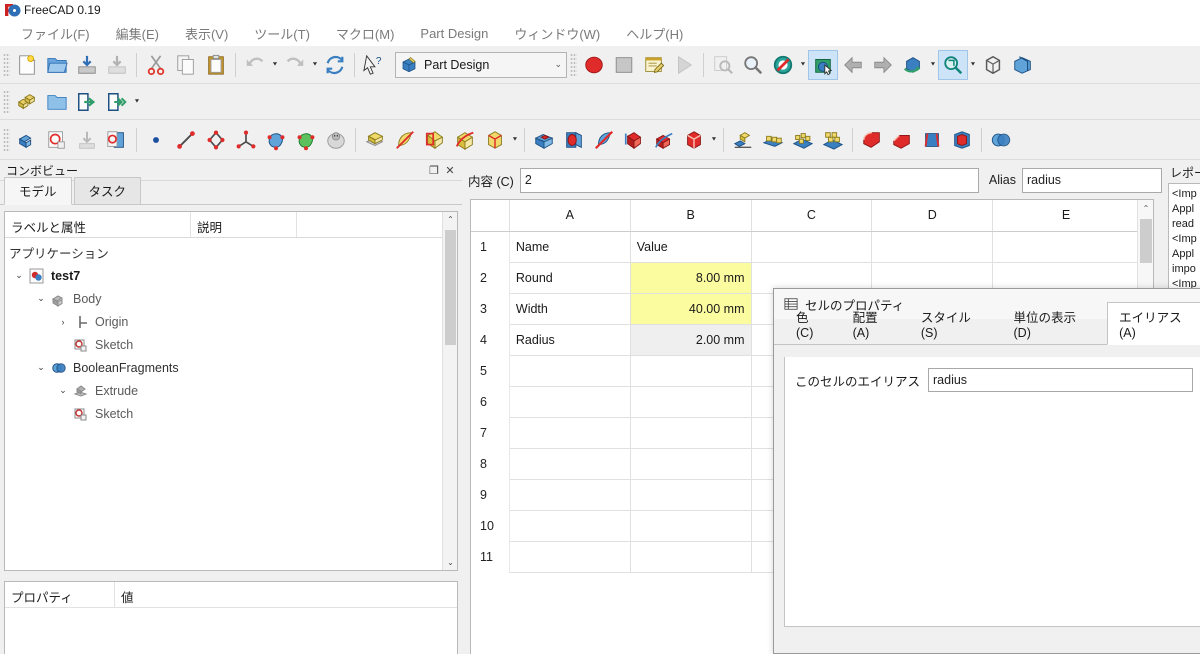 The width and height of the screenshot is (1200, 654). Describe the element at coordinates (570, 526) in the screenshot. I see `cell-a10` at that location.